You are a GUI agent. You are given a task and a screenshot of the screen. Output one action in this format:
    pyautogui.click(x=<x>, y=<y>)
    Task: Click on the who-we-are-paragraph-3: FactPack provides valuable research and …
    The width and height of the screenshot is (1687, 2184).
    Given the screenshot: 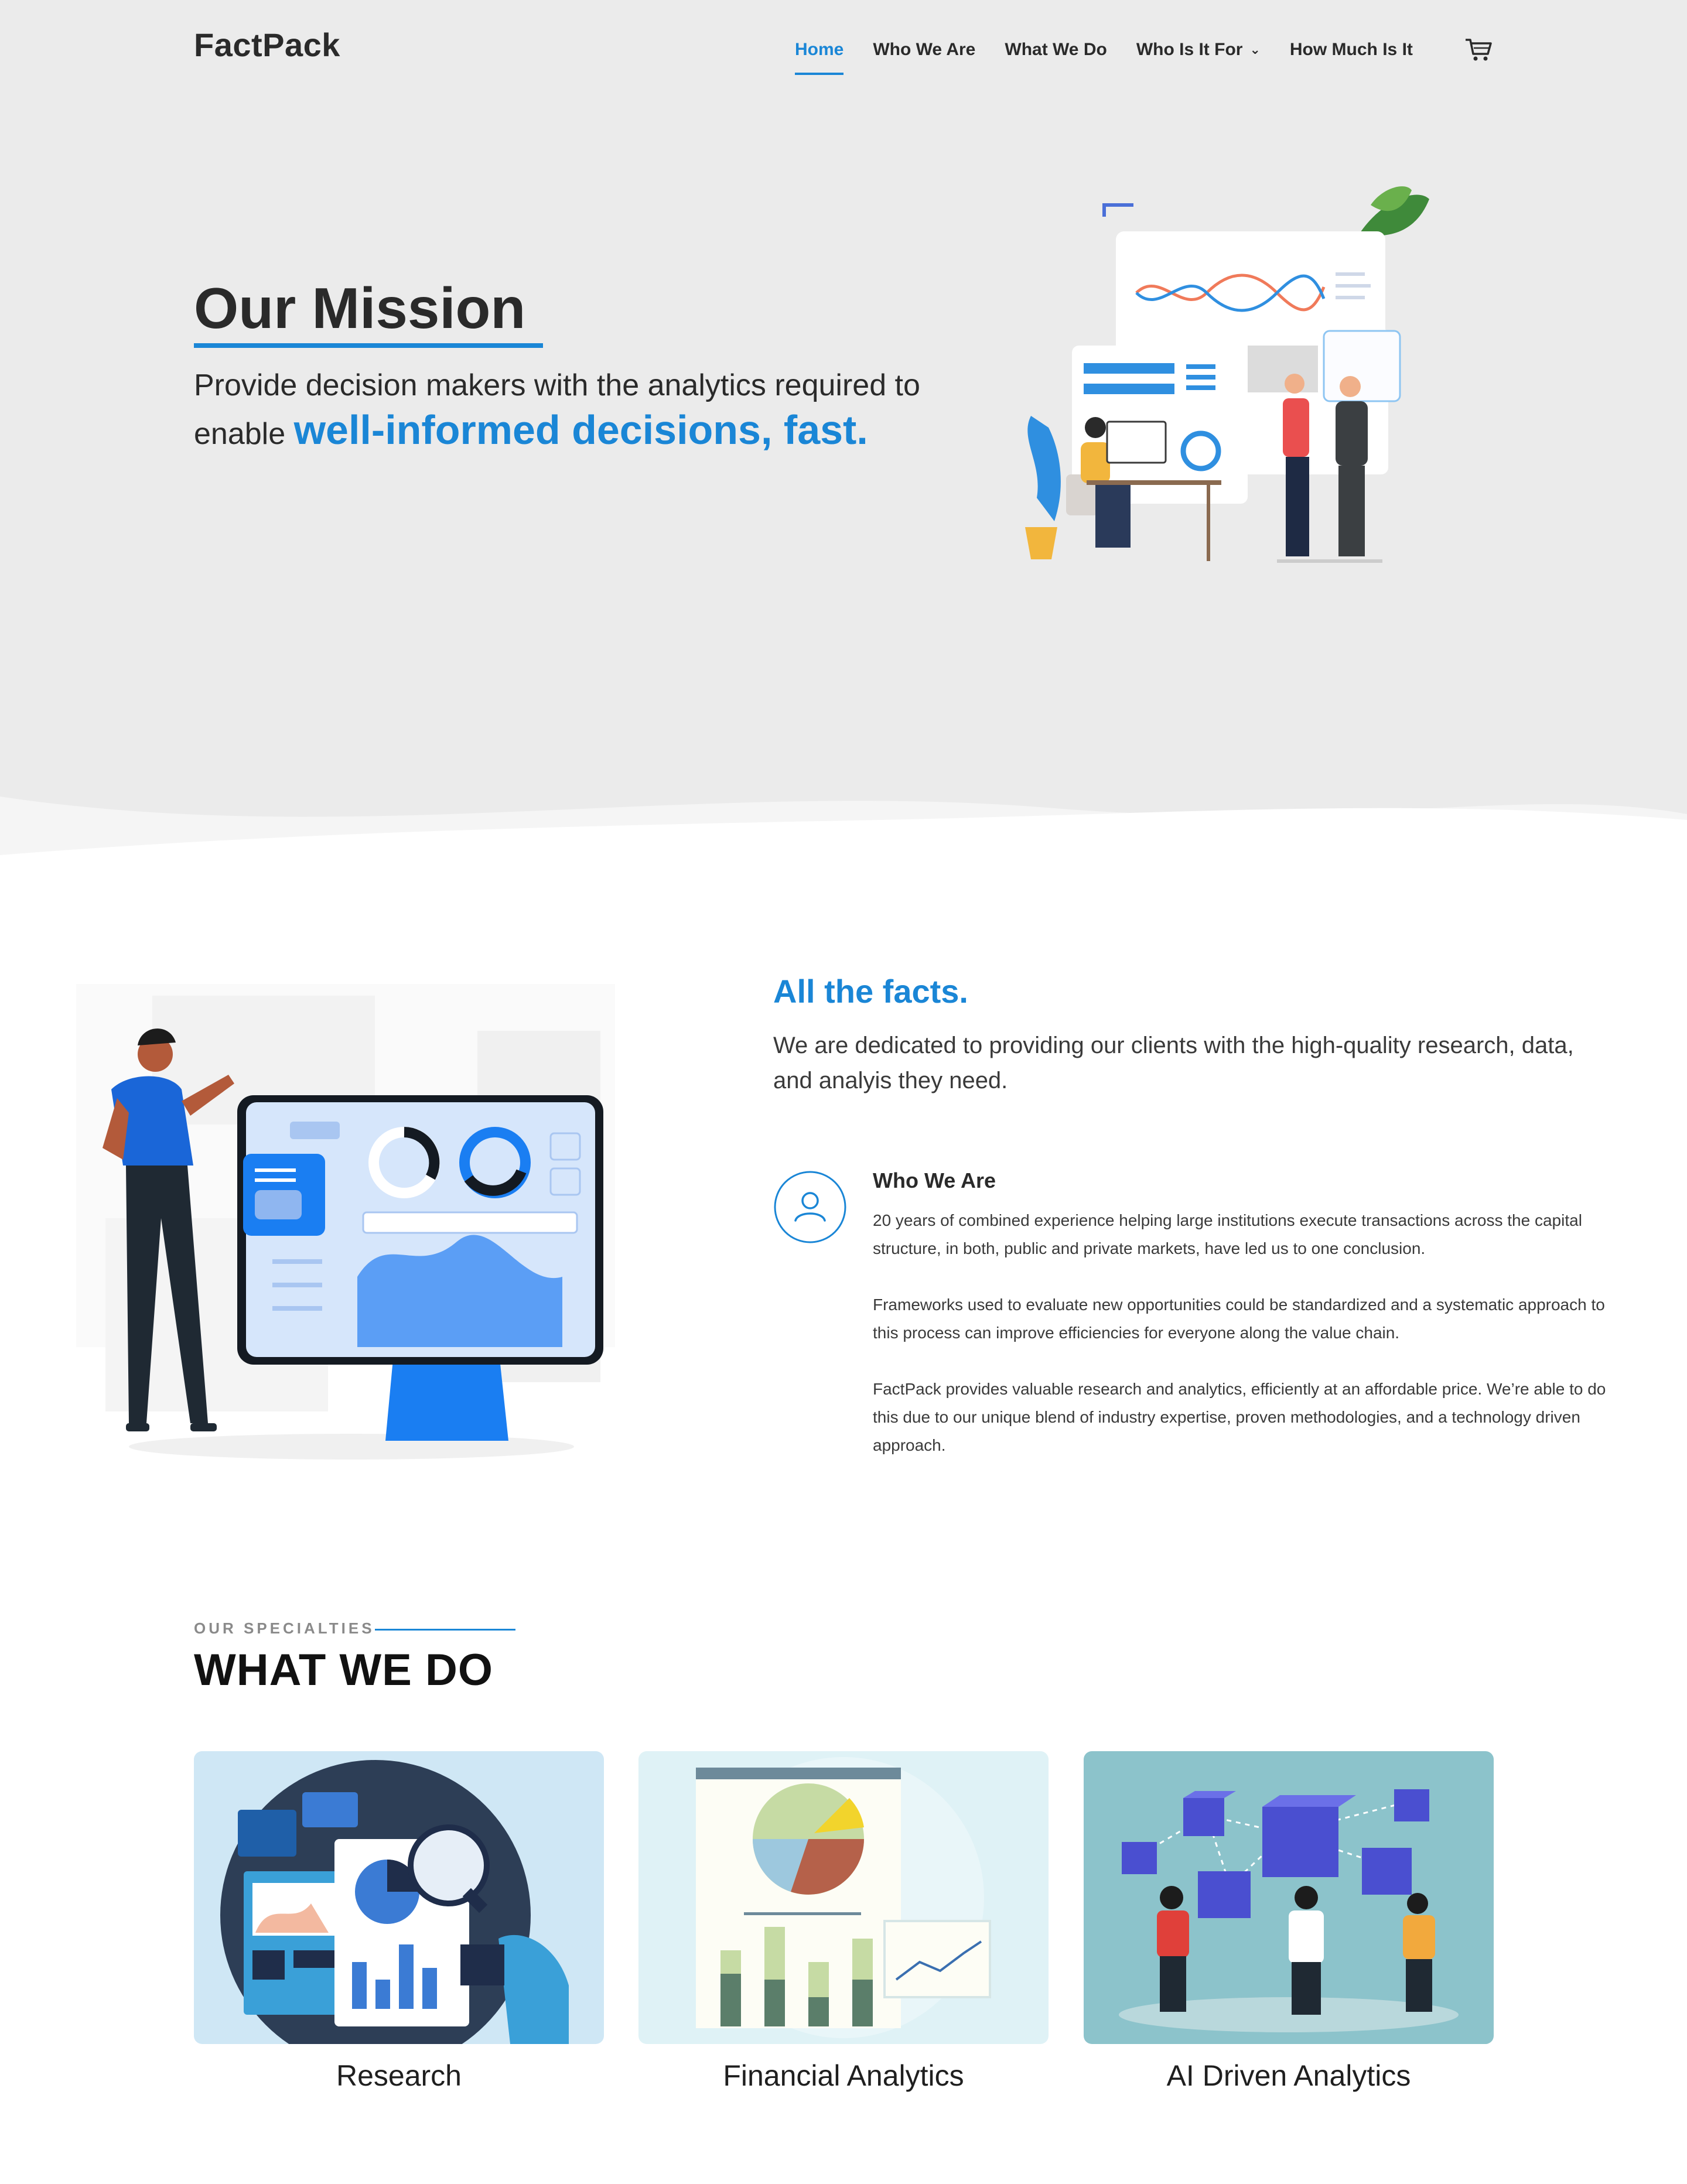 What is the action you would take?
    pyautogui.click(x=1239, y=1417)
    